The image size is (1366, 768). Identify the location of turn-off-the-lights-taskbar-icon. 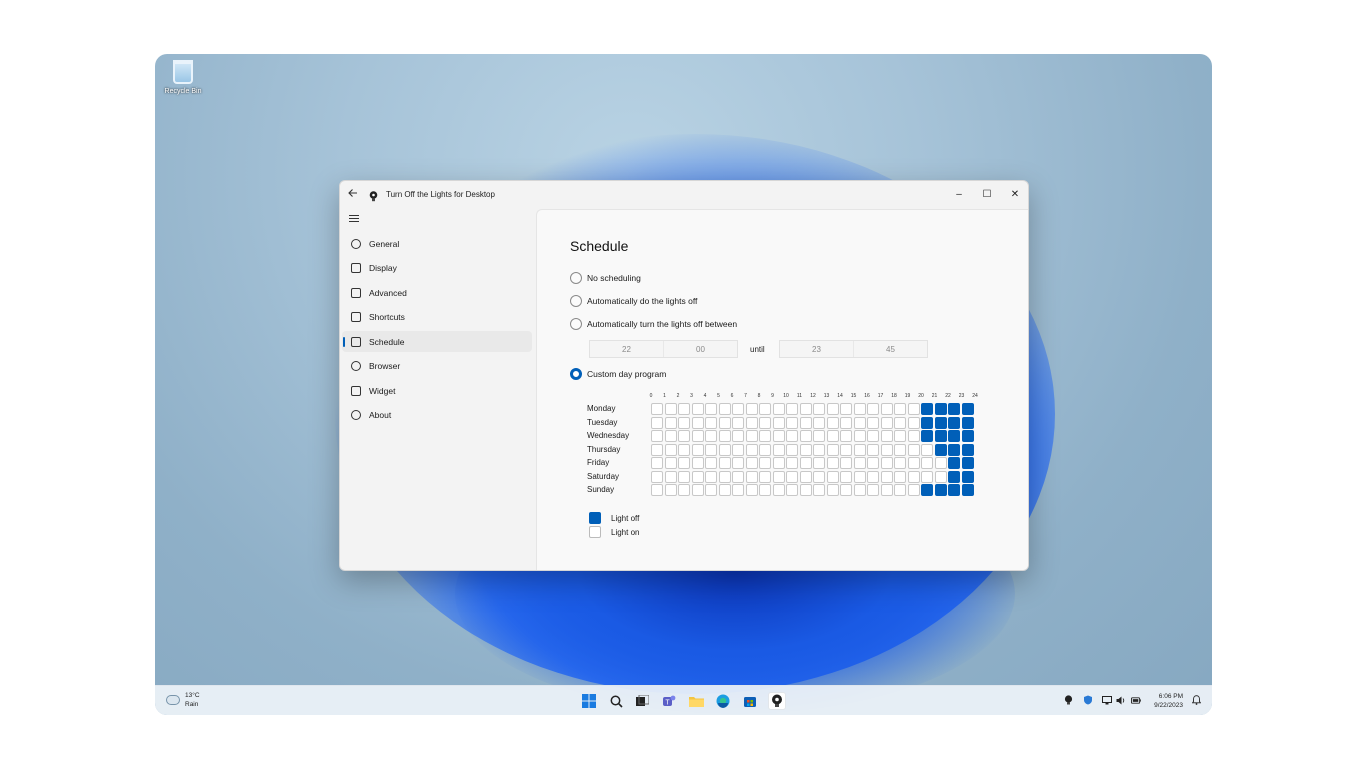
(777, 701).